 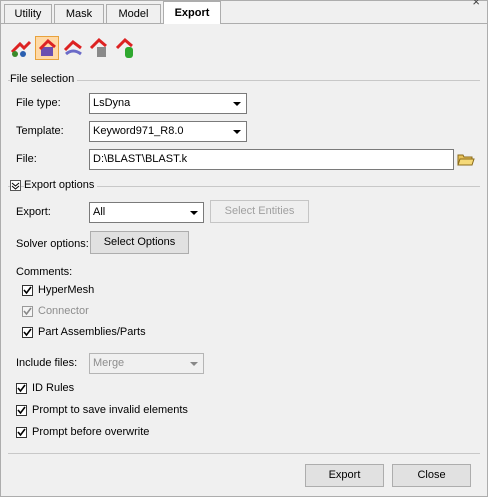 What do you see at coordinates (47, 48) in the screenshot?
I see `export-geometry-icon` at bounding box center [47, 48].